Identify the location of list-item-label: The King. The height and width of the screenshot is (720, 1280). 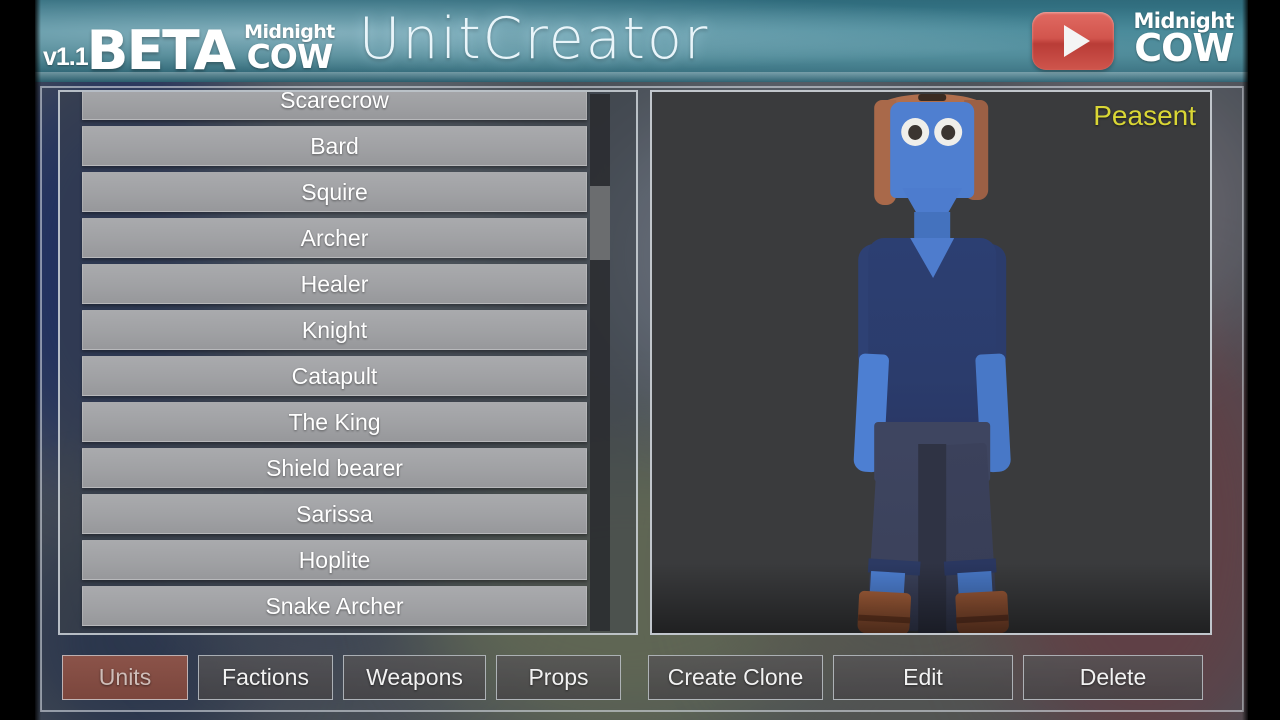
(334, 421).